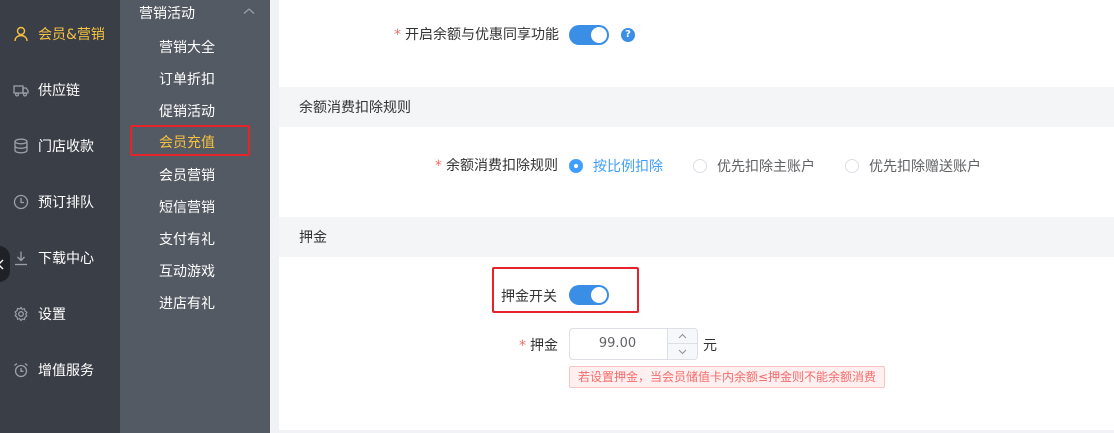 This screenshot has height=433, width=1114. What do you see at coordinates (502, 166) in the screenshot?
I see `deduct-rule-label-text: 余额消费扣除规则` at bounding box center [502, 166].